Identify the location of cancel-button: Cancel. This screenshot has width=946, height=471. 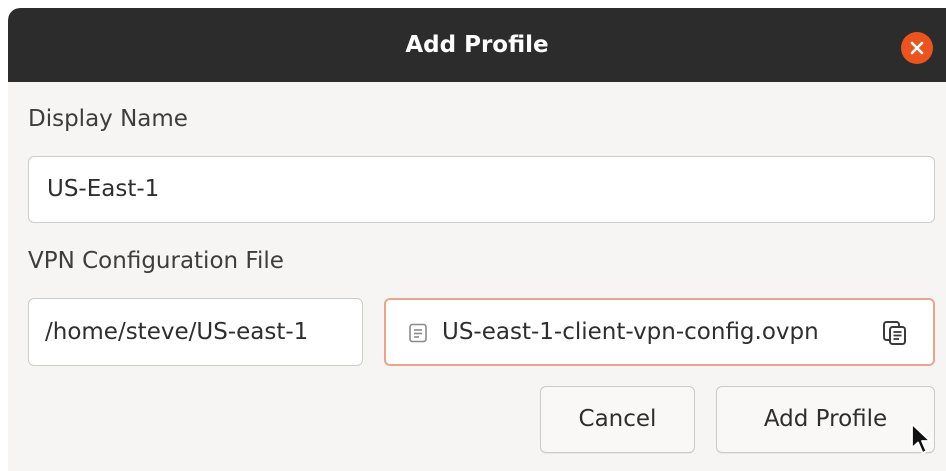
(617, 419).